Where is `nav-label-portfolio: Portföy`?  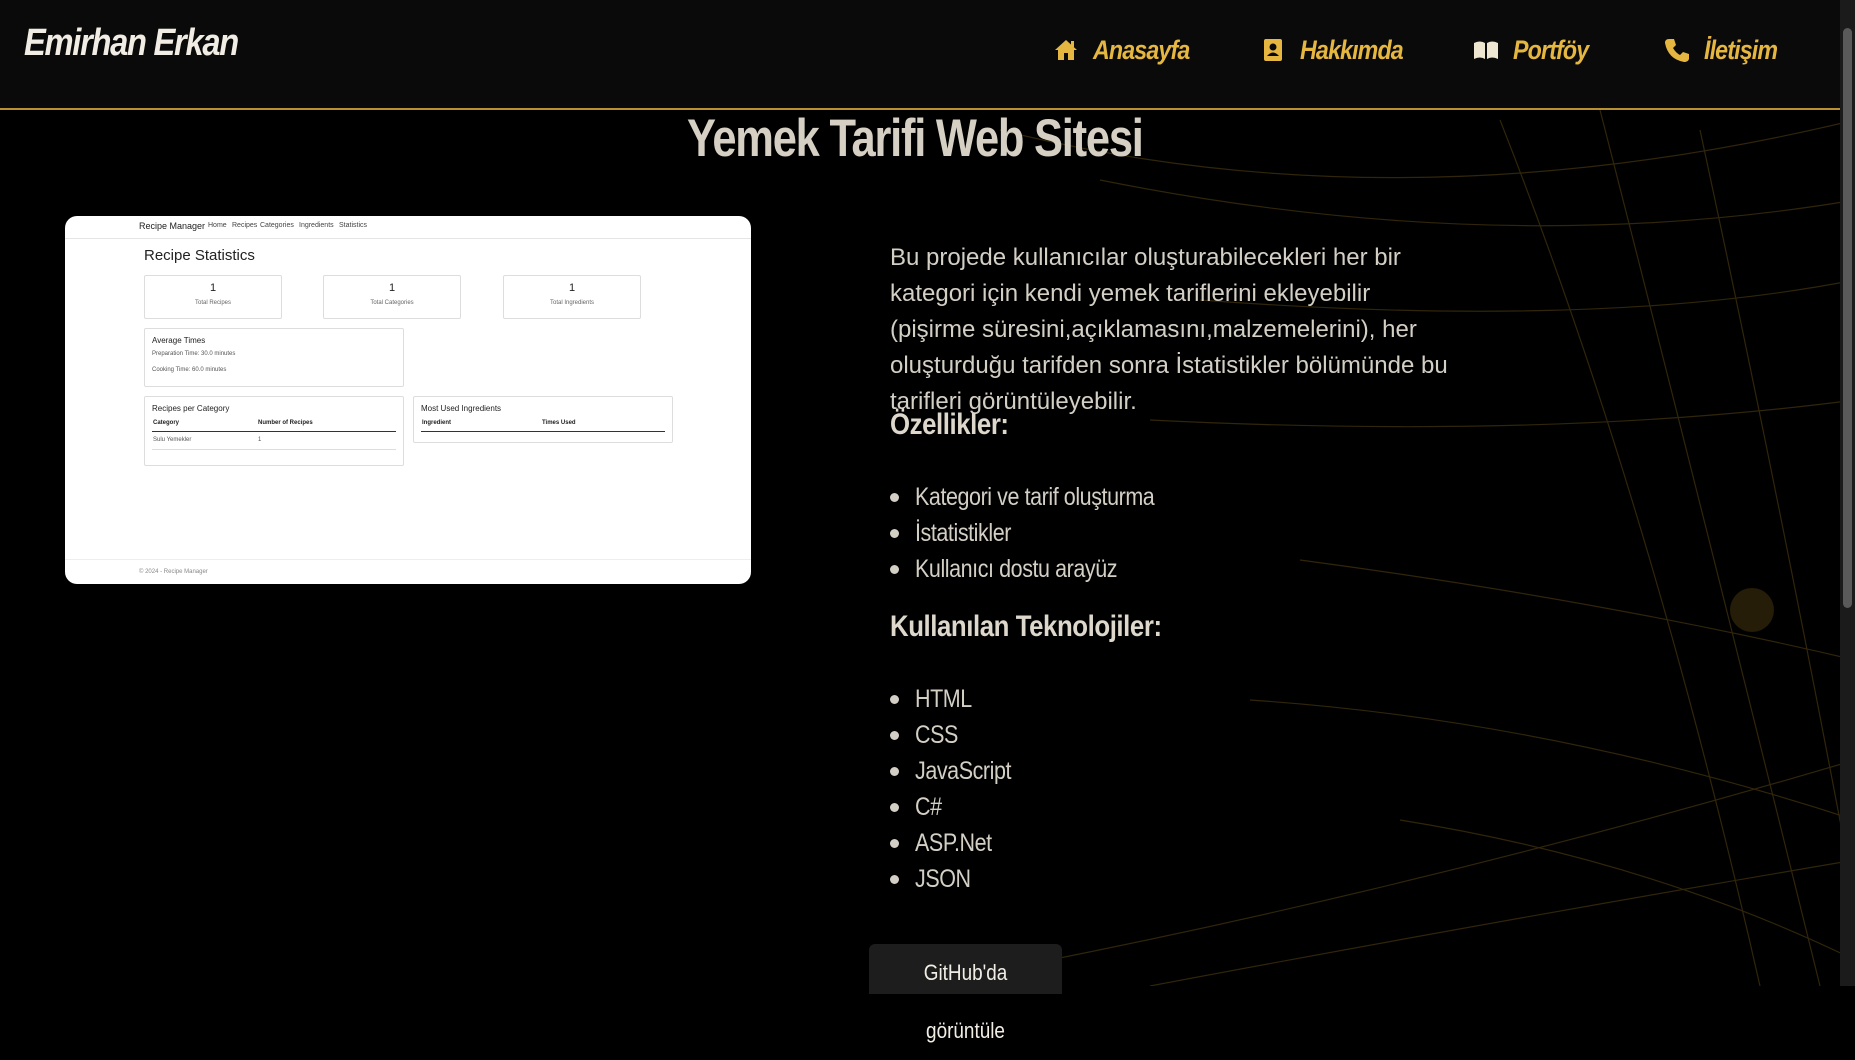 nav-label-portfolio: Portföy is located at coordinates (1551, 49).